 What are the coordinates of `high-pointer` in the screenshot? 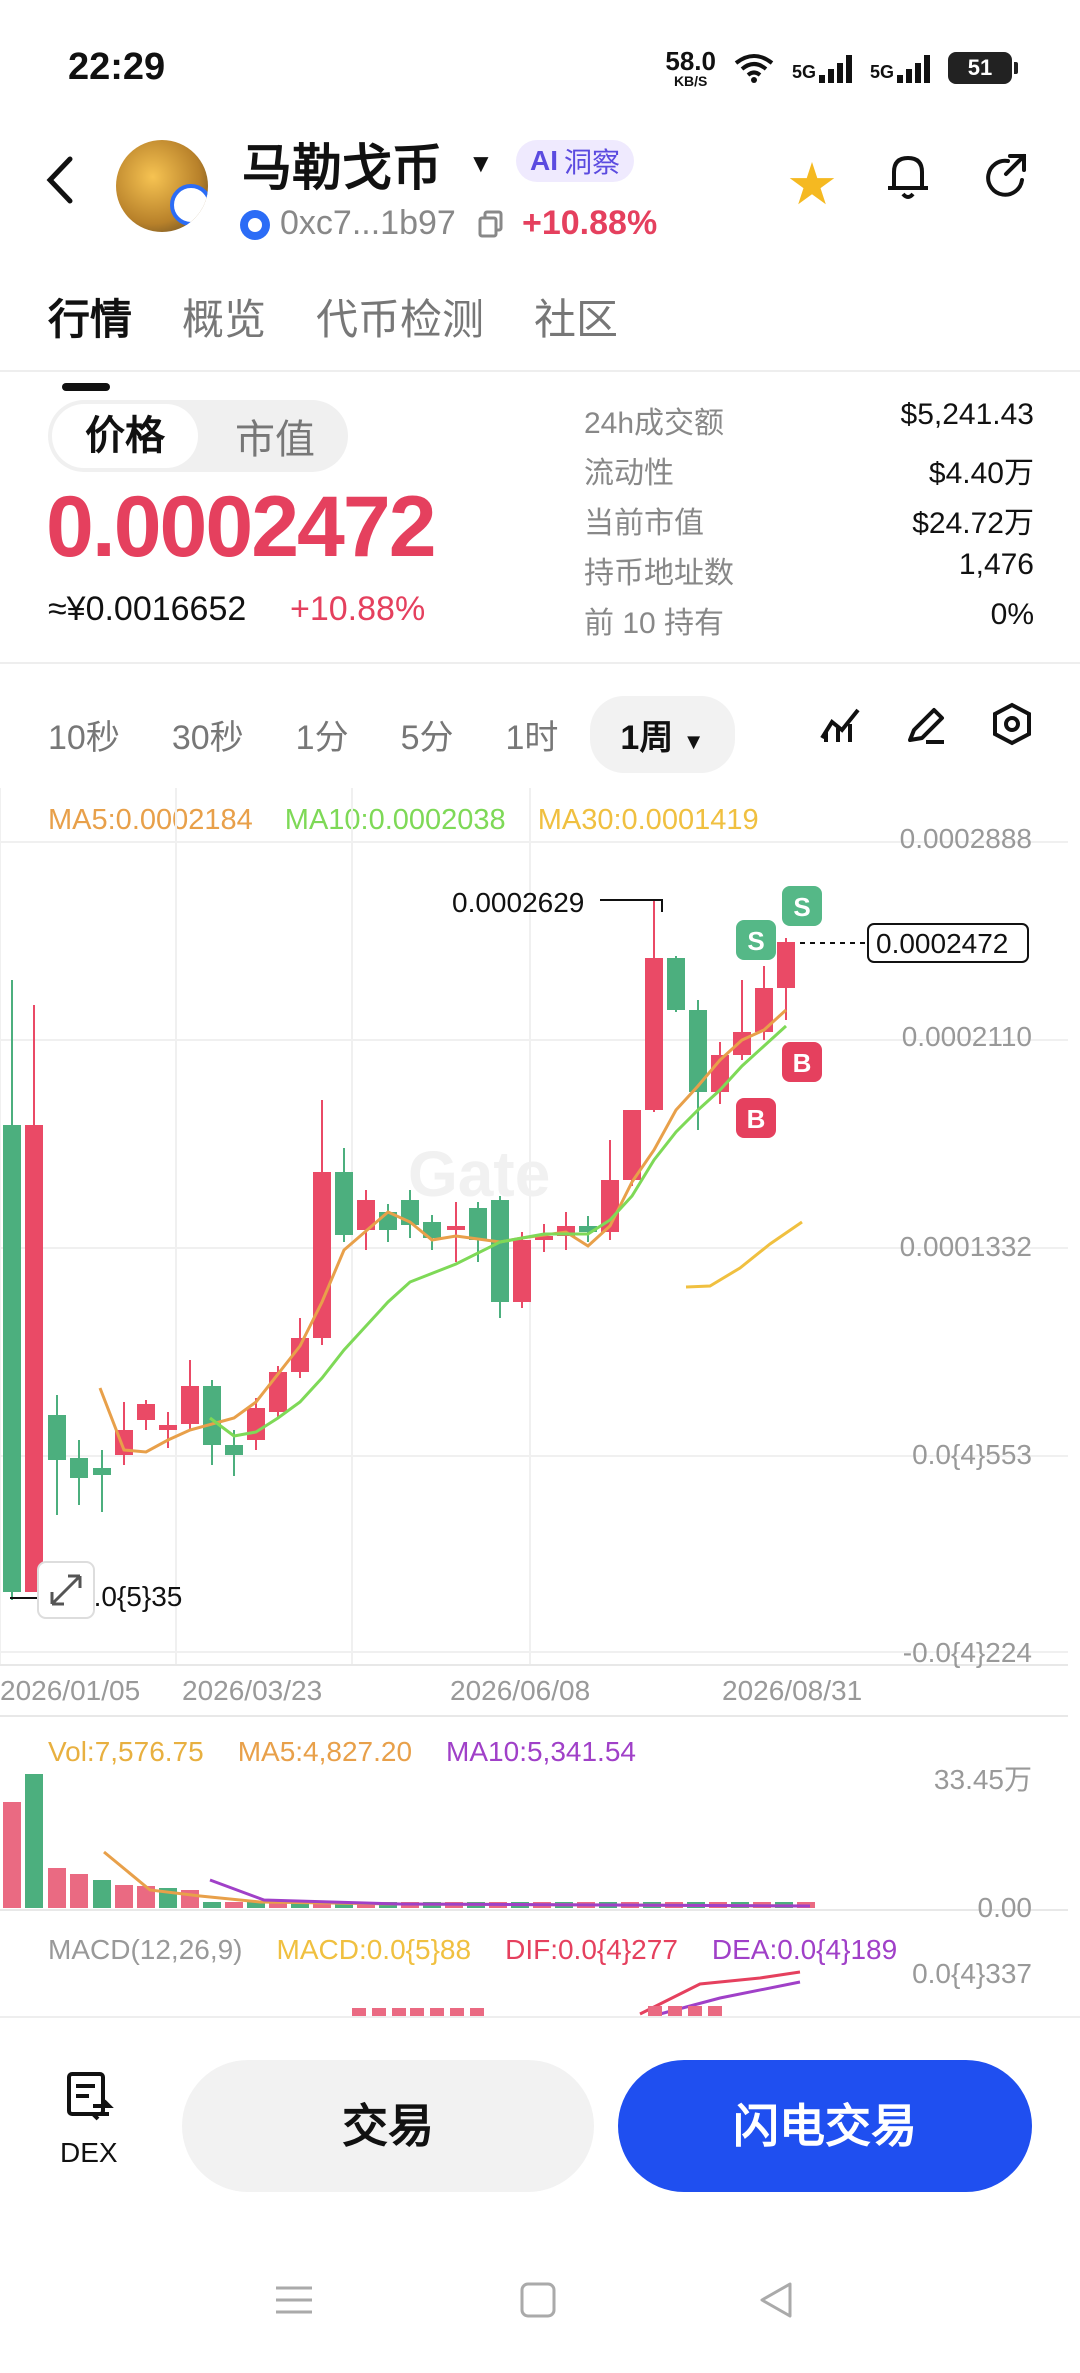 It's located at (631, 905).